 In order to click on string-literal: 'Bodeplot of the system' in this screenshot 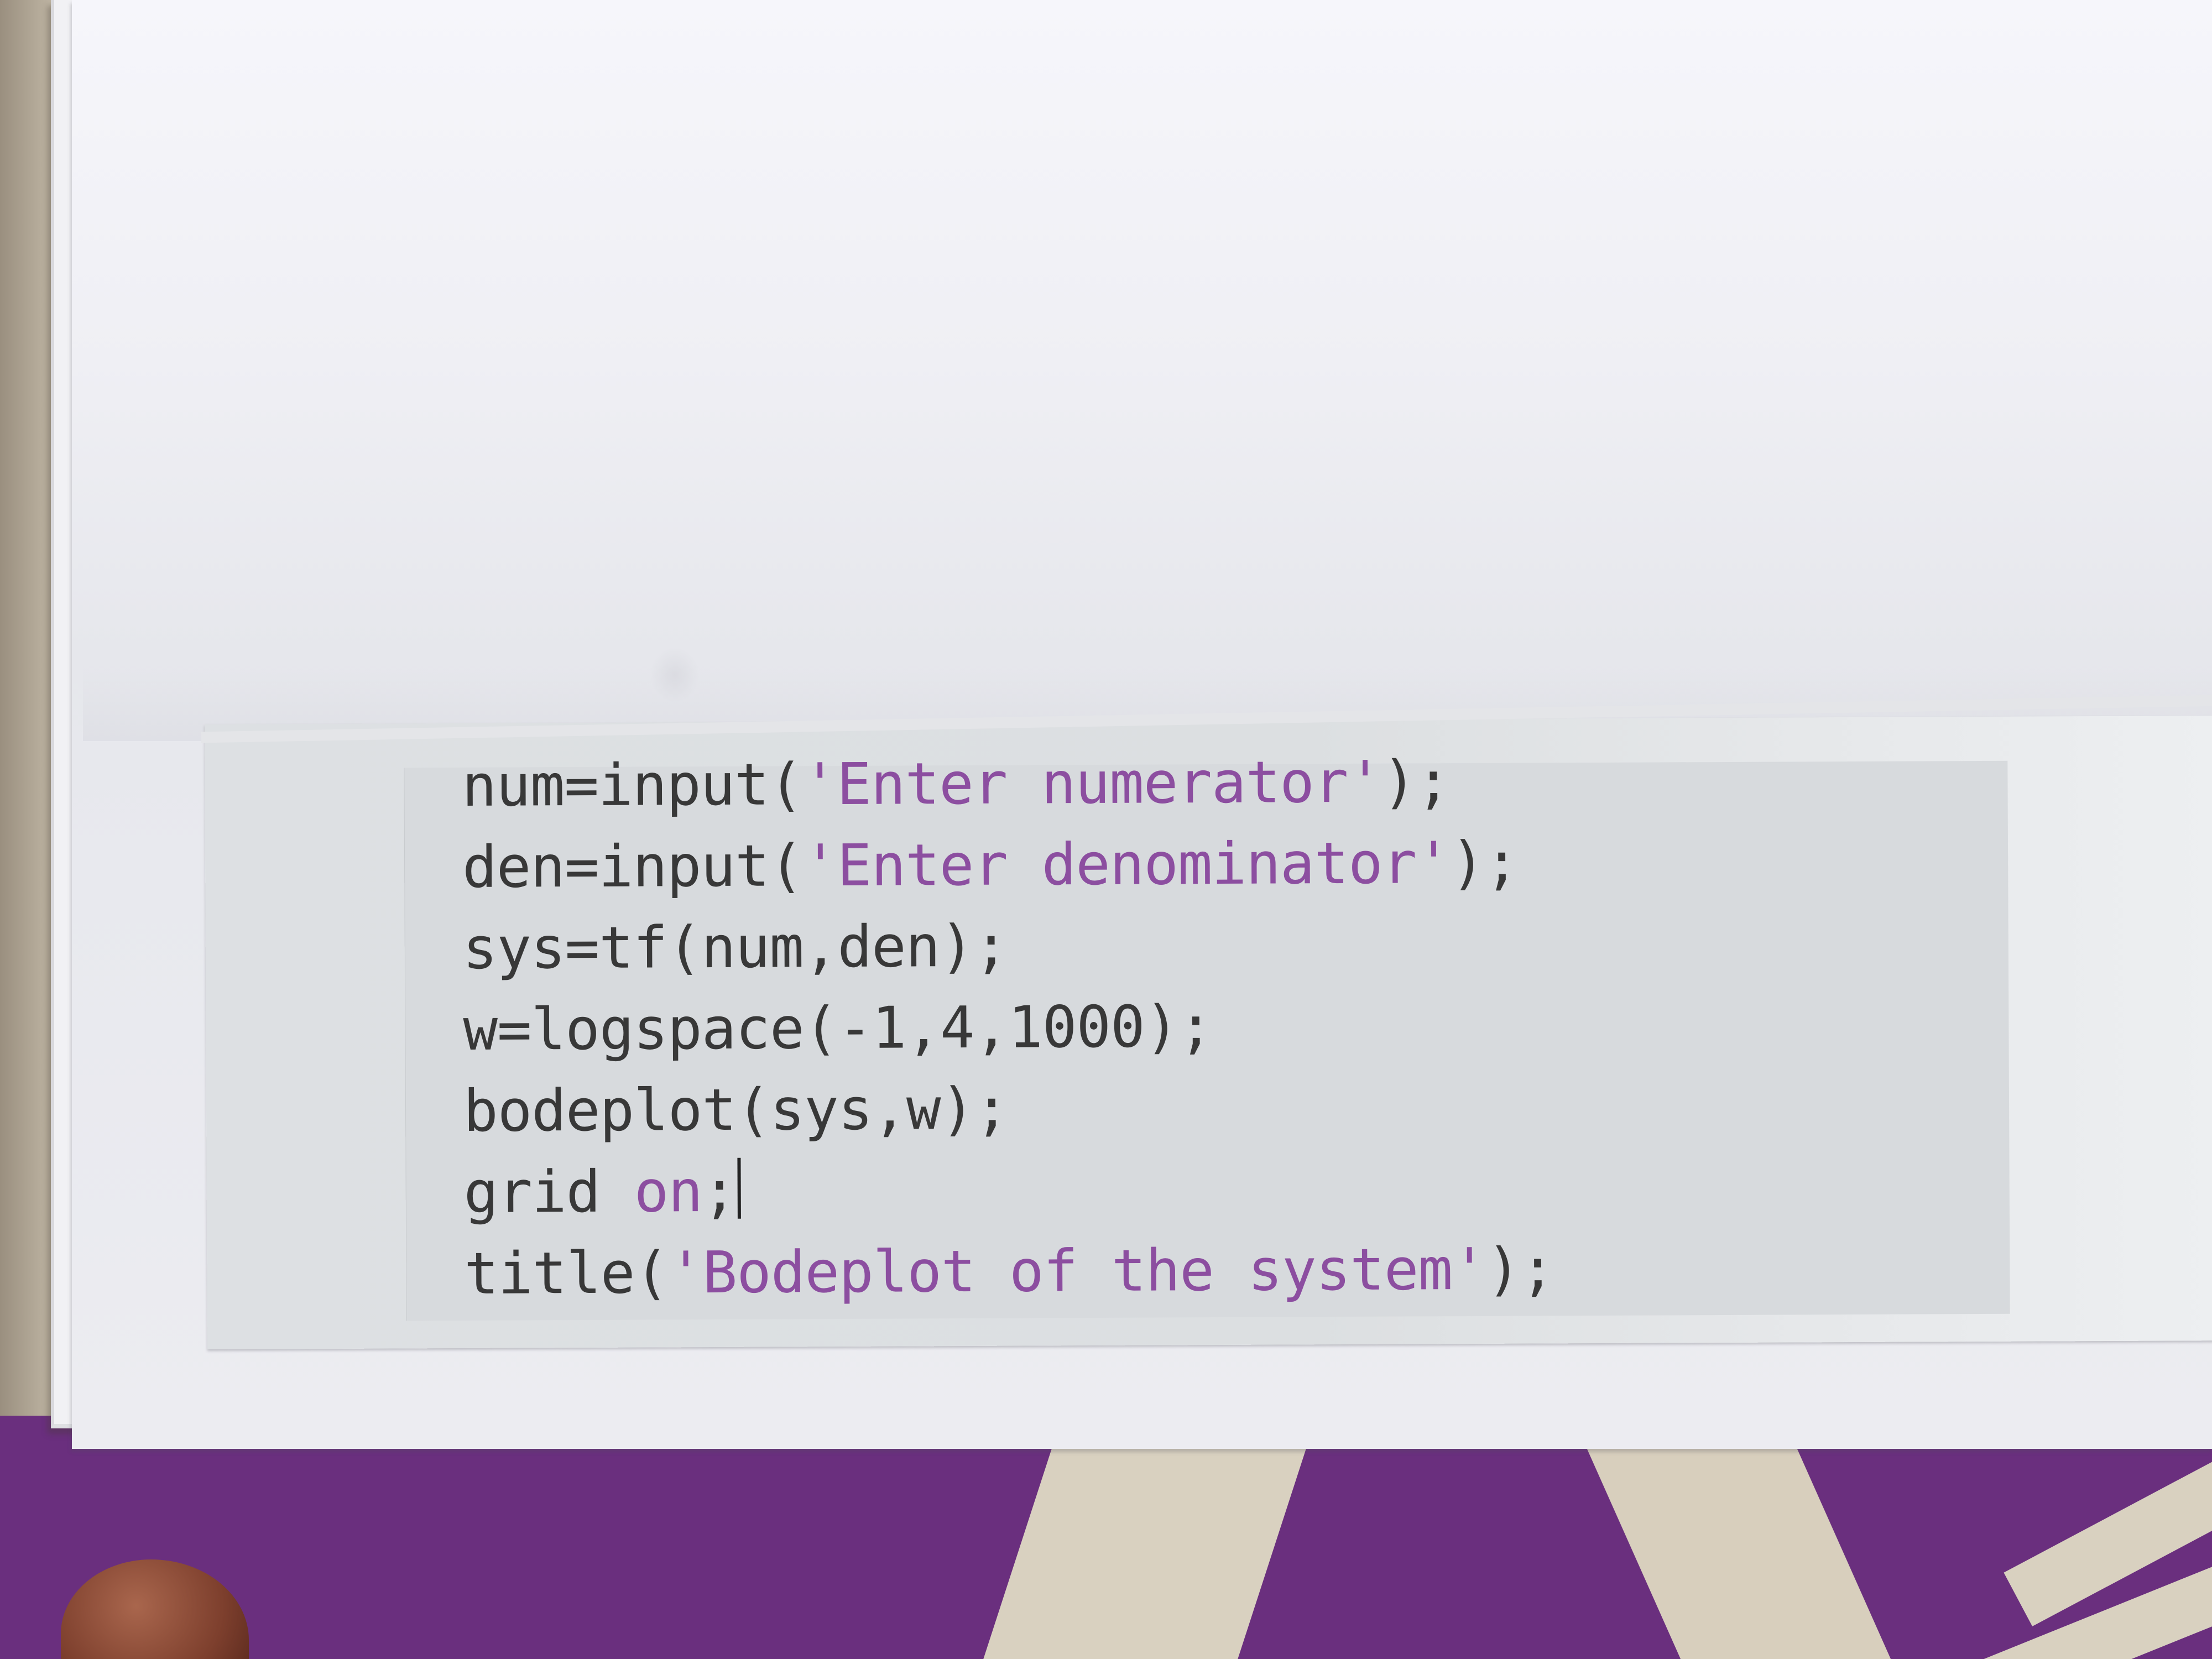, I will do `click(1077, 1271)`.